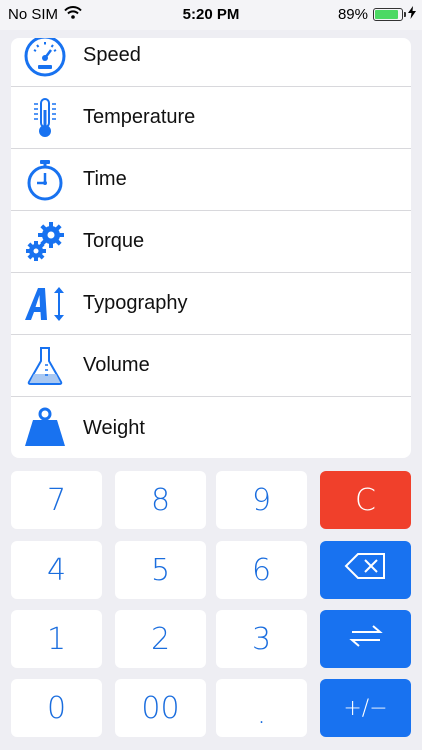 The image size is (422, 750). I want to click on thermometer-icon, so click(45, 118).